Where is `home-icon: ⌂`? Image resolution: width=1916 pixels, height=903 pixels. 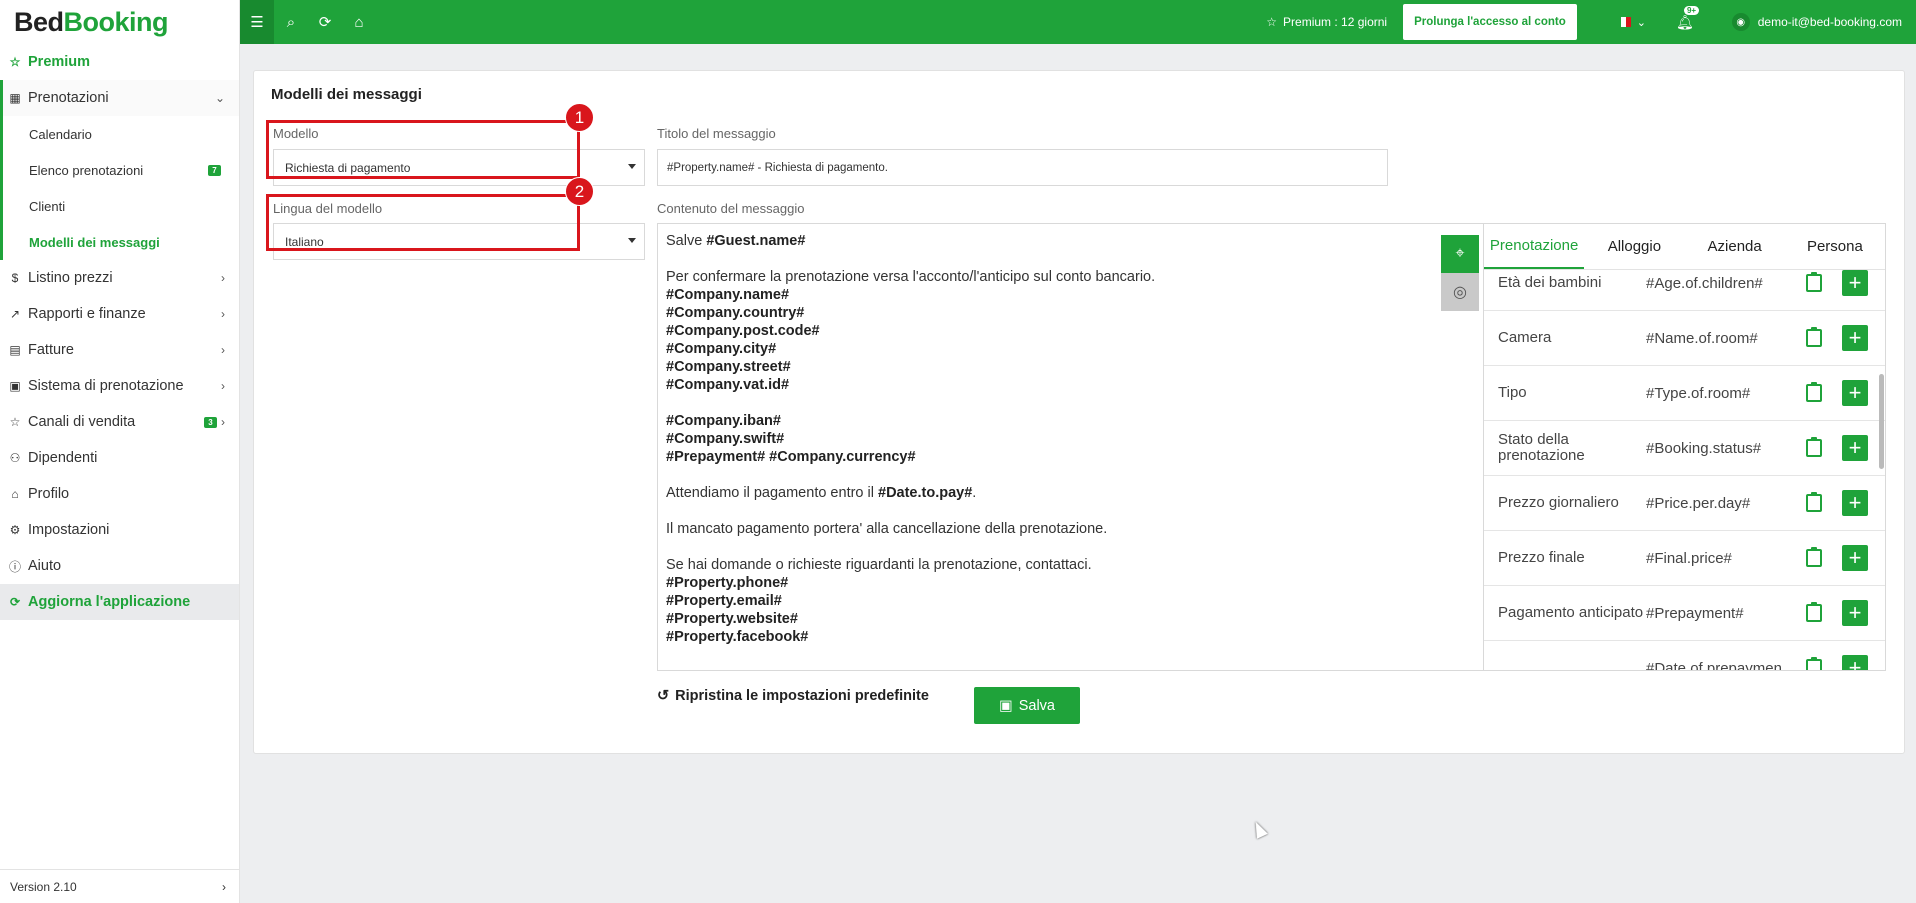 home-icon: ⌂ is located at coordinates (359, 22).